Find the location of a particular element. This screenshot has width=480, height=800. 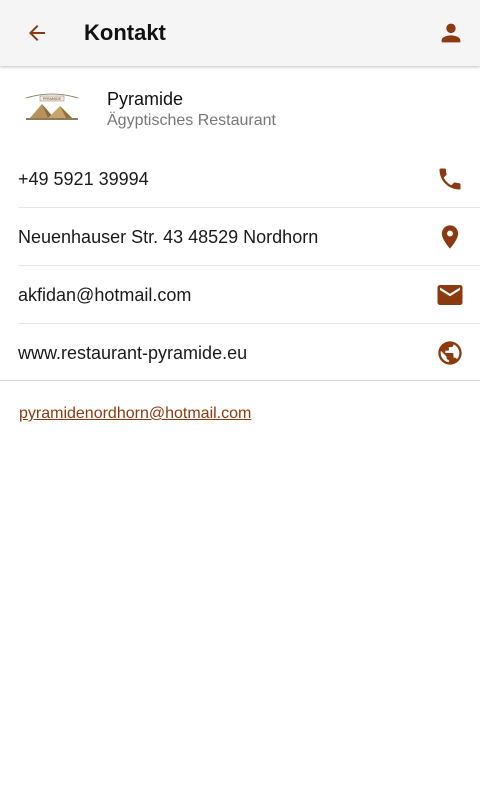

section-divider is located at coordinates (240, 380).